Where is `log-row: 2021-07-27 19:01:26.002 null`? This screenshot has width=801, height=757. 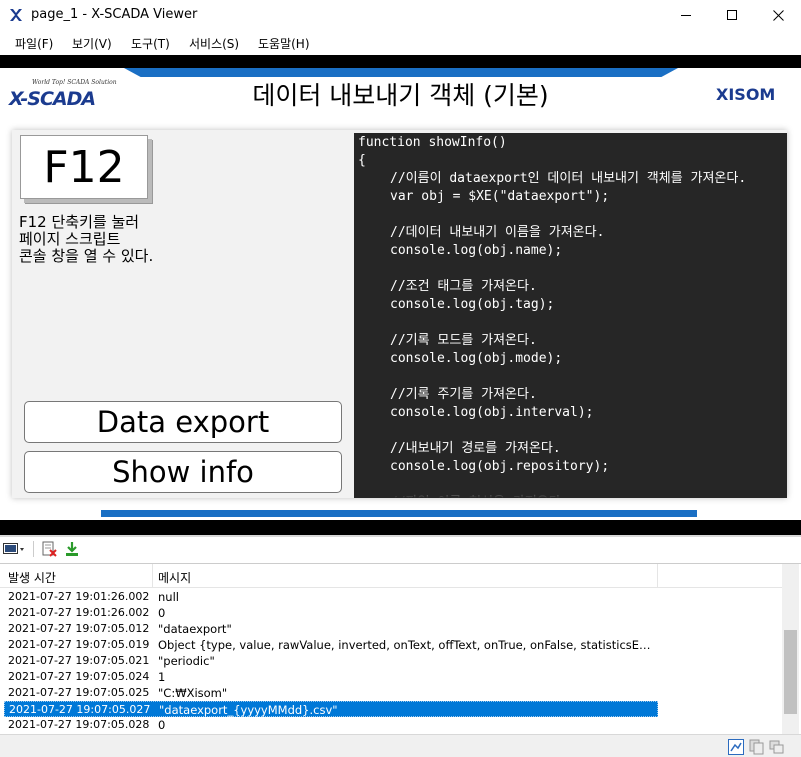 log-row: 2021-07-27 19:01:26.002 null is located at coordinates (331, 597).